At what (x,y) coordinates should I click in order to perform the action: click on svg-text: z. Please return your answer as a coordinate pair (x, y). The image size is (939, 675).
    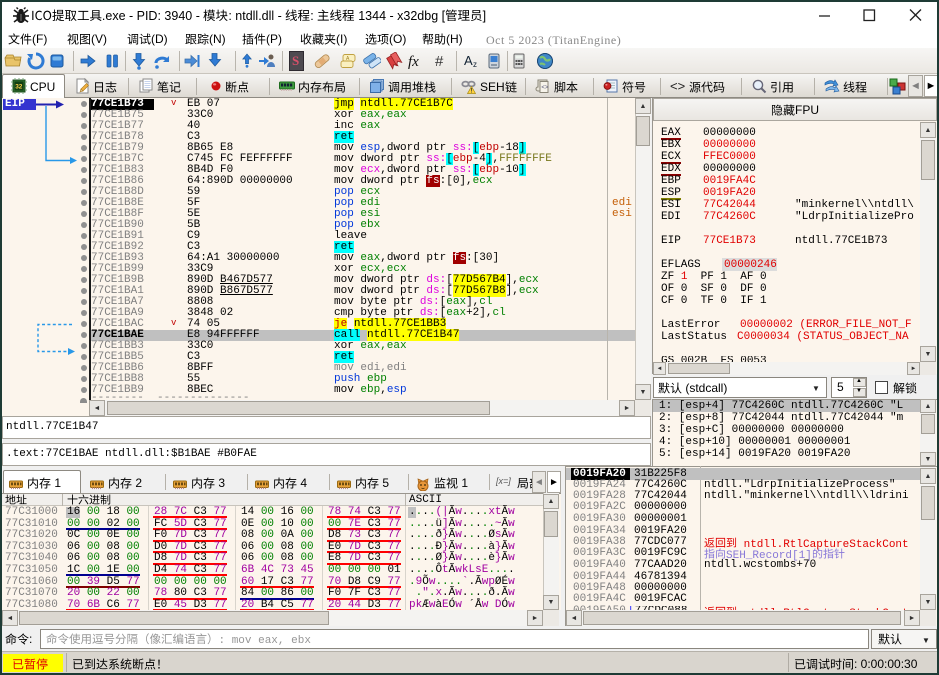
    Looking at the image, I should click on (475, 64).